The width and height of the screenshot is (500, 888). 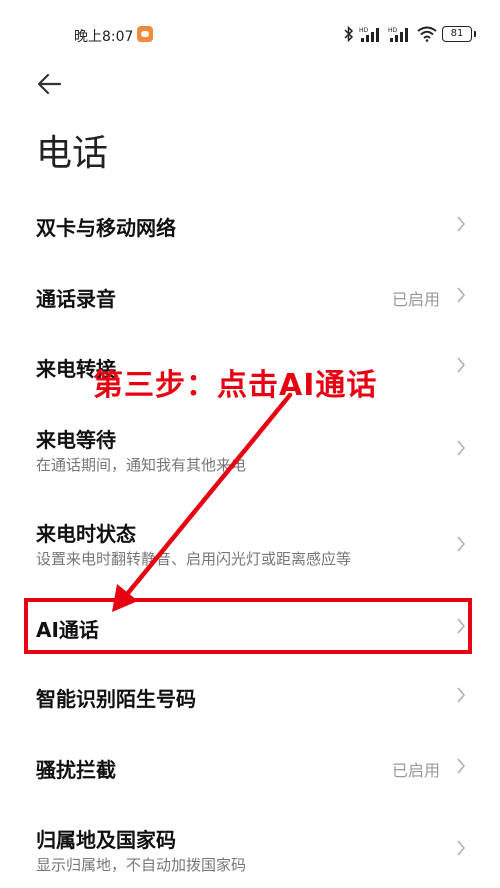 I want to click on setting-label: 双卡与移动网络, so click(x=106, y=228).